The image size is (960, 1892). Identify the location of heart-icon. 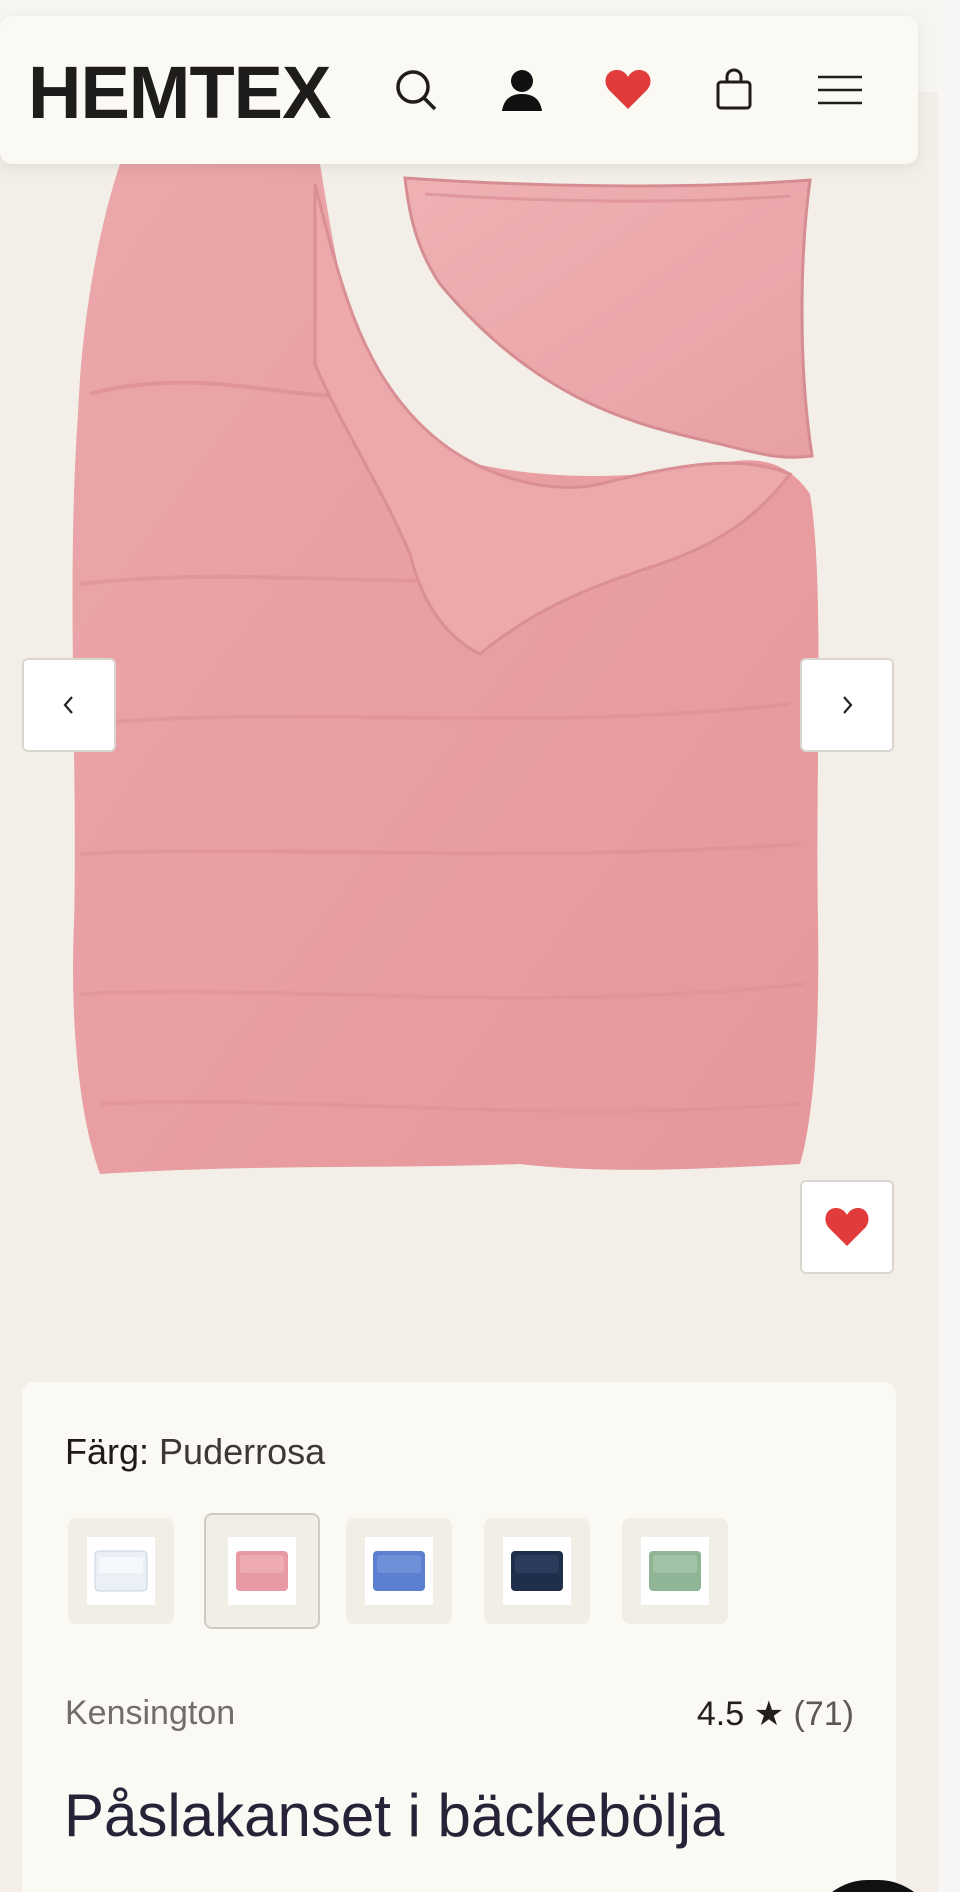
(847, 1227).